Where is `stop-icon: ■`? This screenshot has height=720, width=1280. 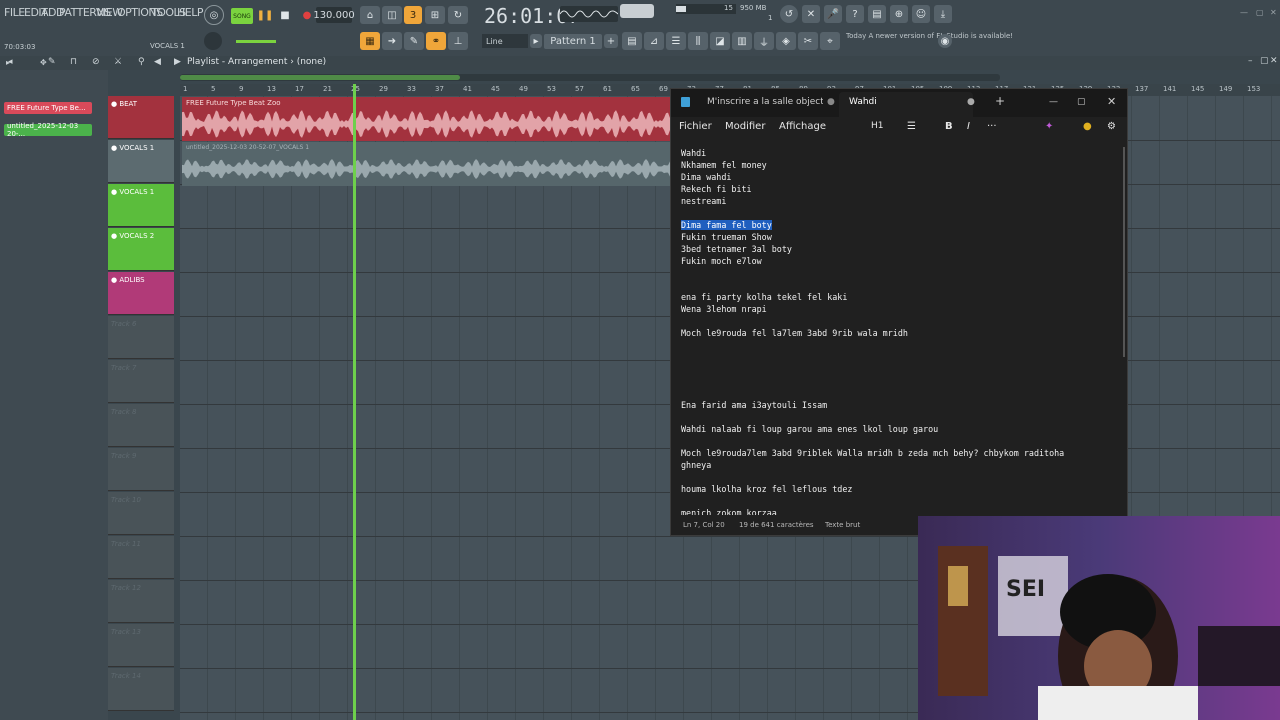
stop-icon: ■ is located at coordinates (285, 15).